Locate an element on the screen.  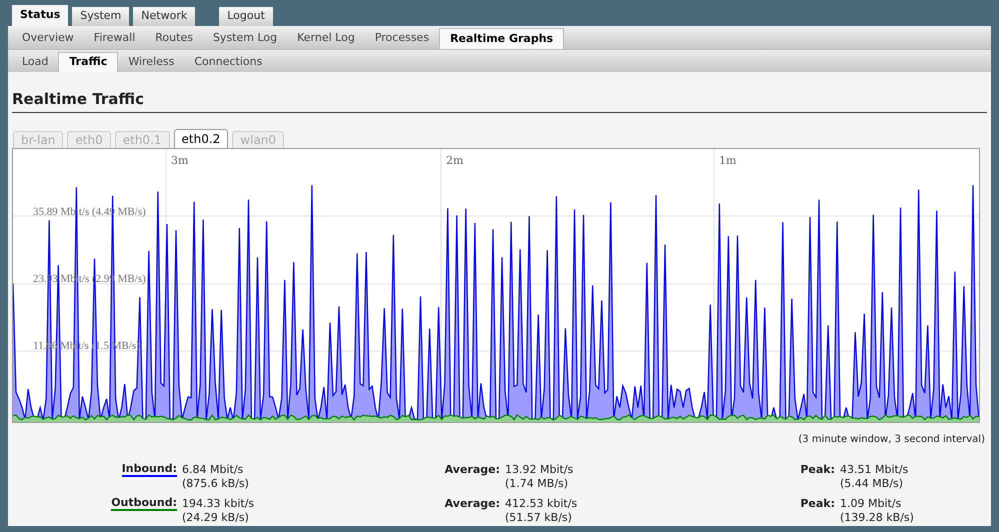
stat-value: 1.09 Mbit/s is located at coordinates (871, 503).